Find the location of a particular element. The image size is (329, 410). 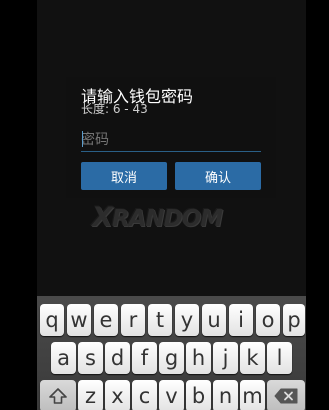

key-w: w is located at coordinates (79, 320).